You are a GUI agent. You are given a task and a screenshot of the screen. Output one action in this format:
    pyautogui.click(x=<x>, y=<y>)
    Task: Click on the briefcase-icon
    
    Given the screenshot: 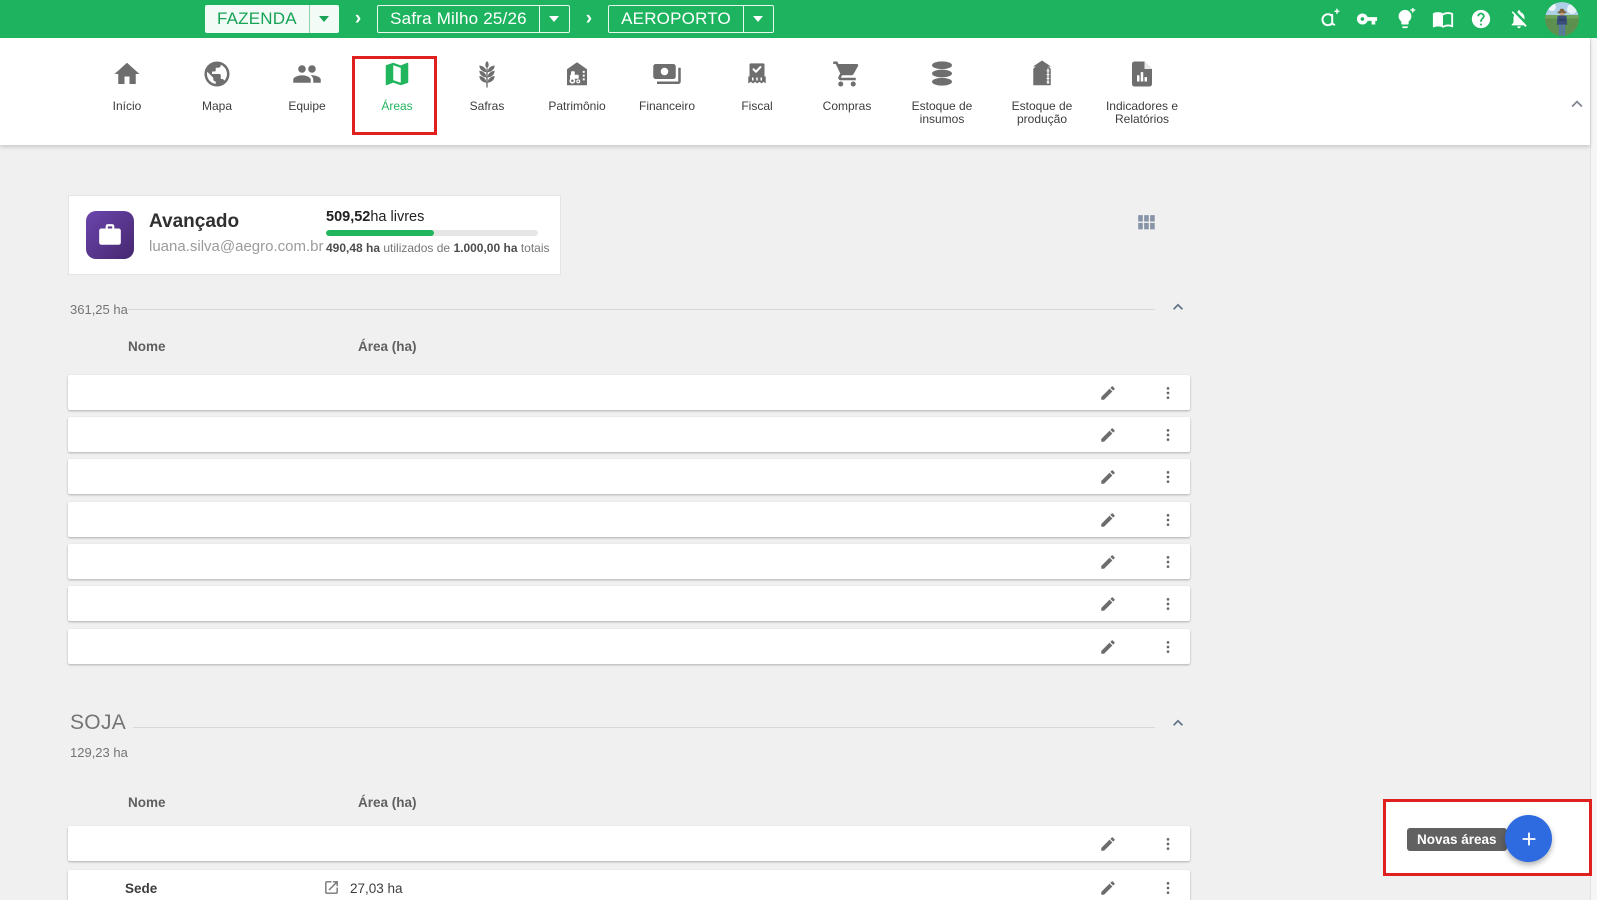 What is the action you would take?
    pyautogui.click(x=110, y=234)
    